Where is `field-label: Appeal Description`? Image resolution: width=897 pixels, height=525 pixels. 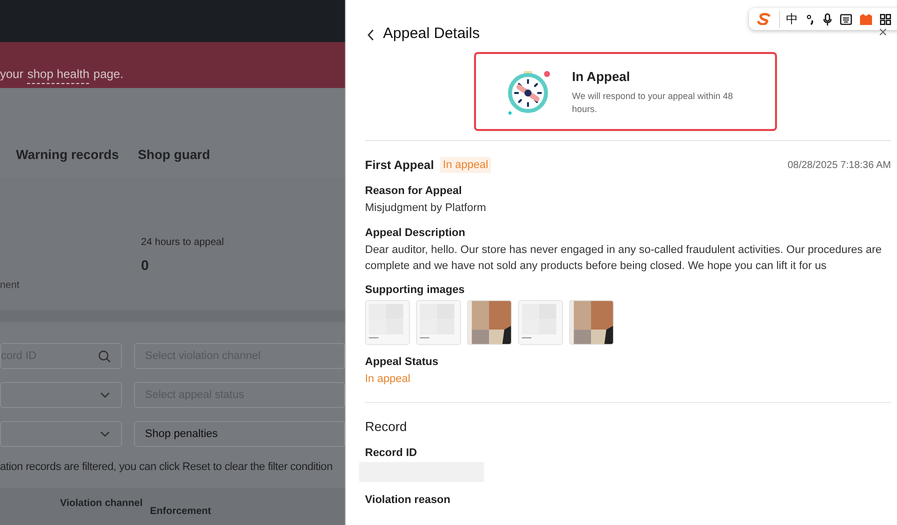 field-label: Appeal Description is located at coordinates (415, 233).